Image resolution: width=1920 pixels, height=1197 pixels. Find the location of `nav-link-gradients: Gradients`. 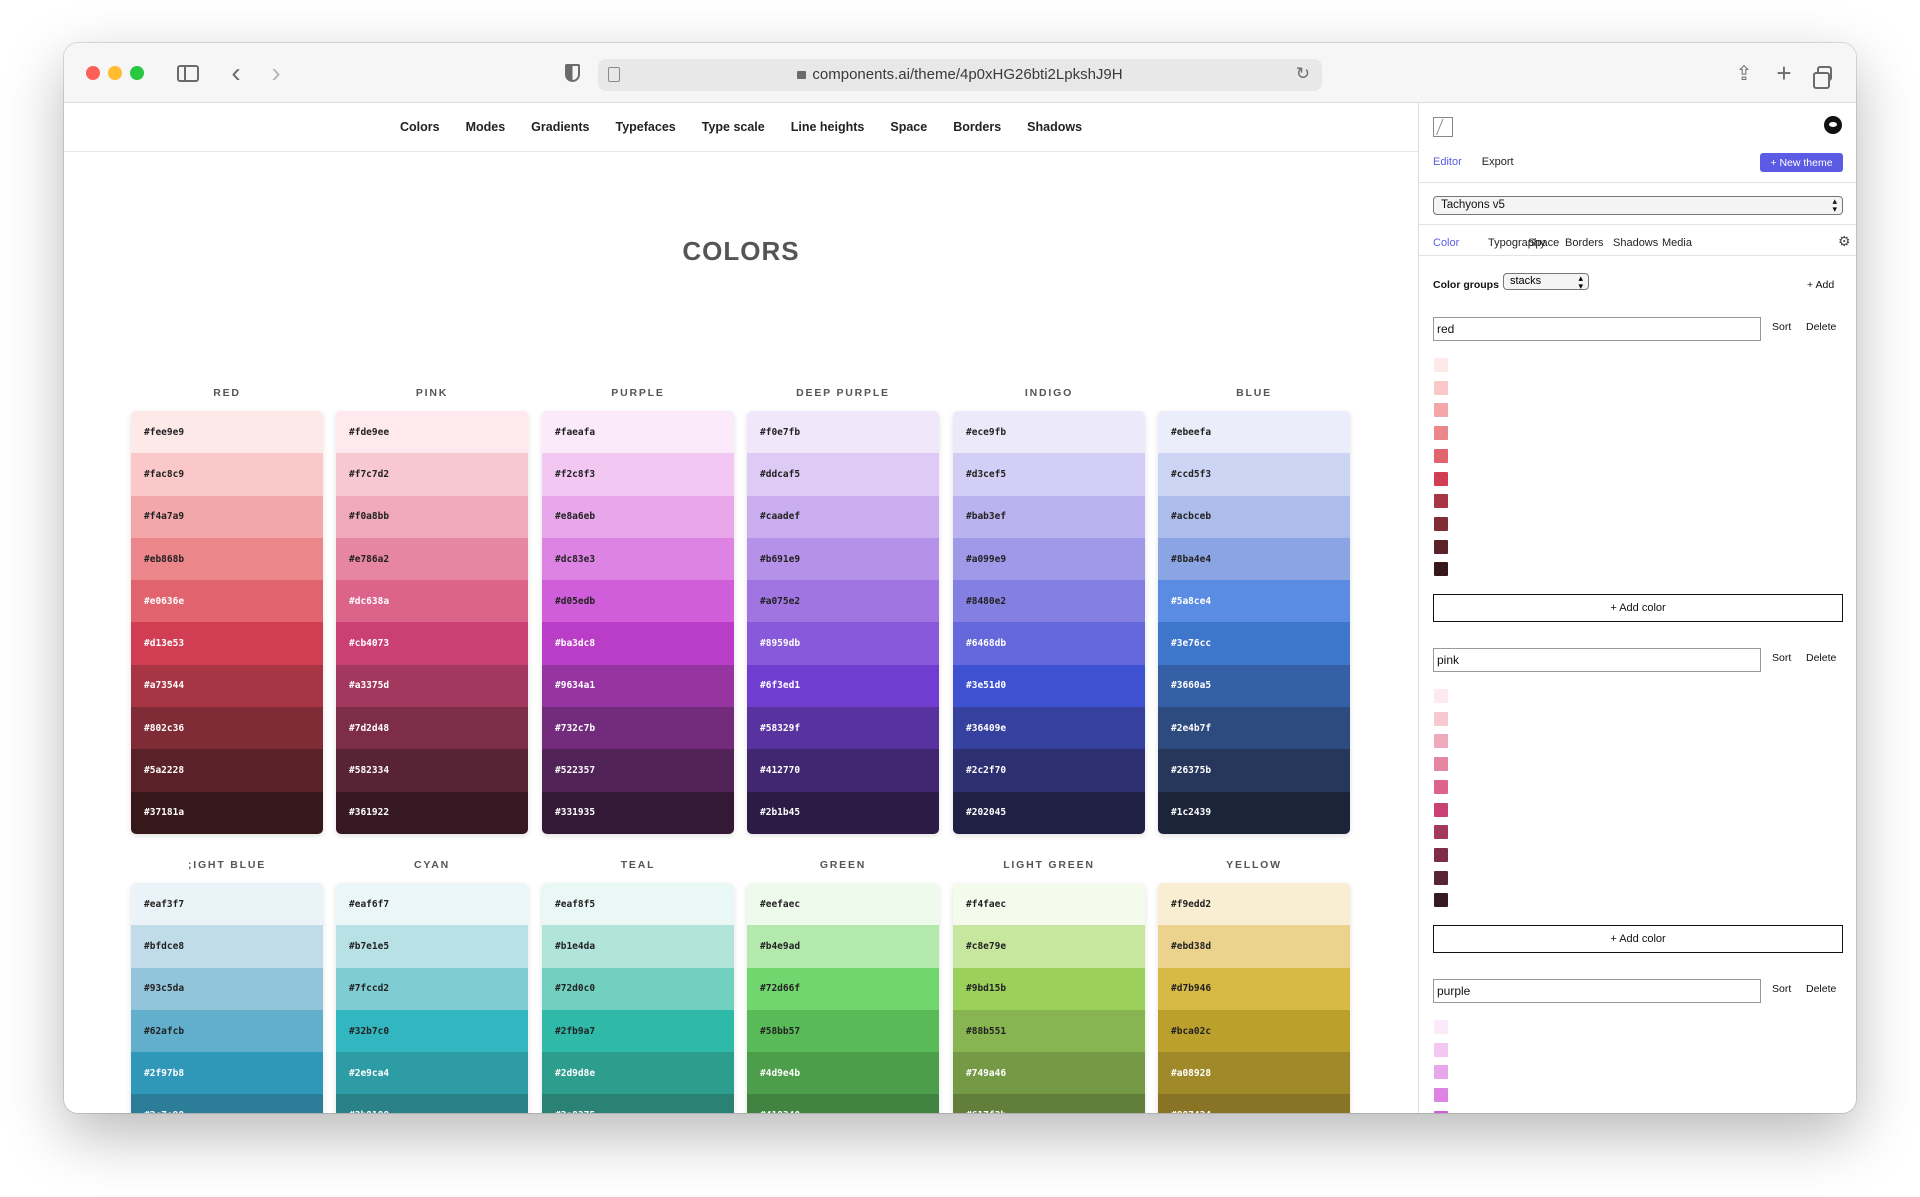

nav-link-gradients: Gradients is located at coordinates (560, 127).